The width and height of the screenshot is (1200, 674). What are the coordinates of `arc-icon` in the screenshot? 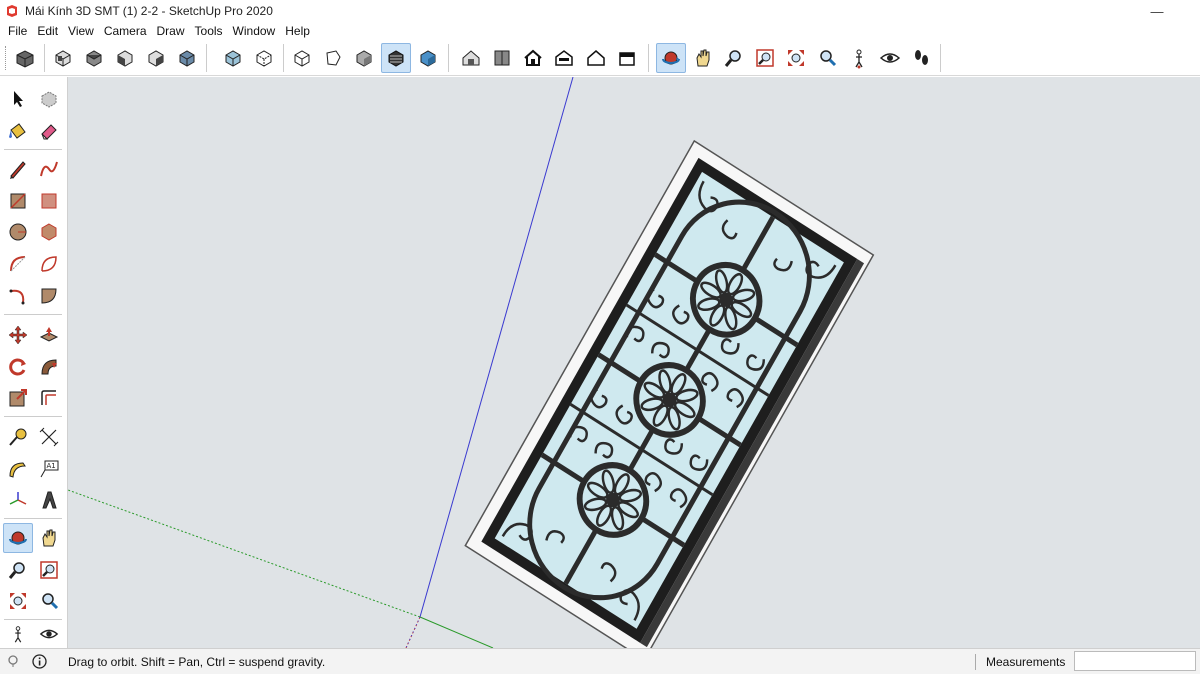 It's located at (18, 264).